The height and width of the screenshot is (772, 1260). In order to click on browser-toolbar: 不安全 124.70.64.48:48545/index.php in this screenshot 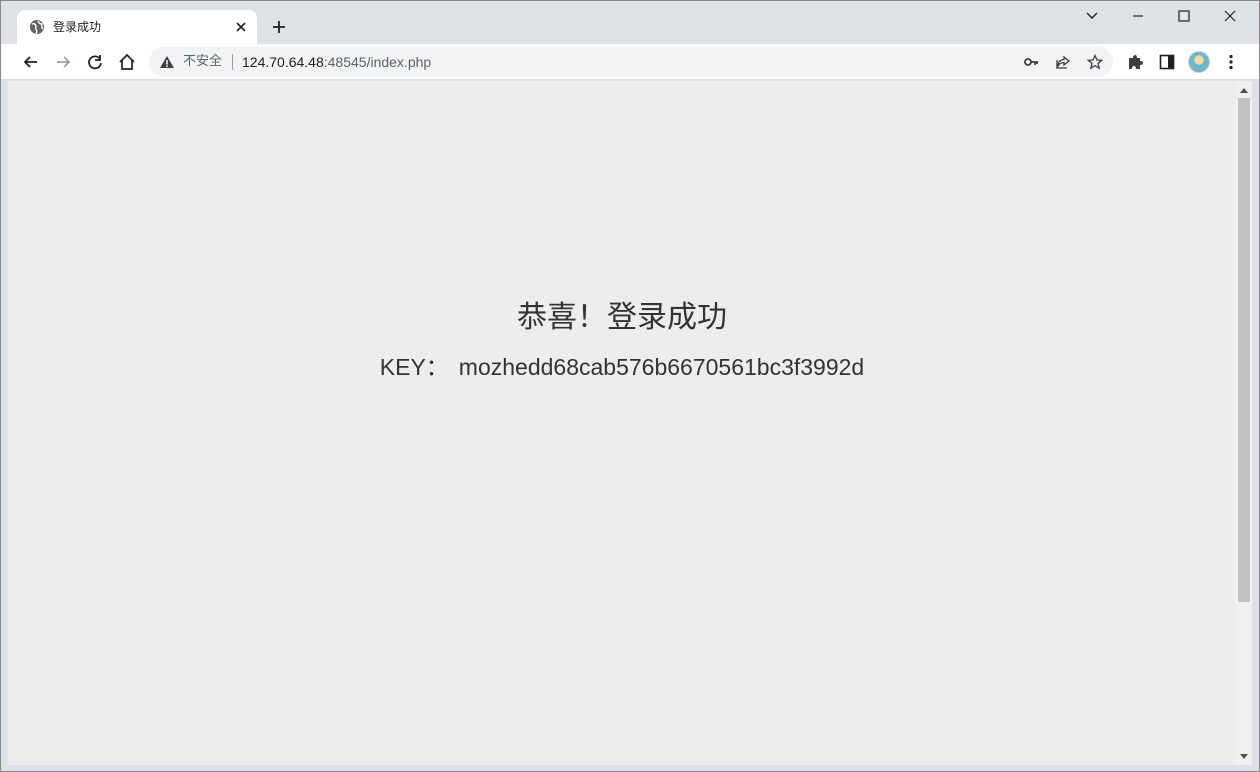, I will do `click(630, 62)`.